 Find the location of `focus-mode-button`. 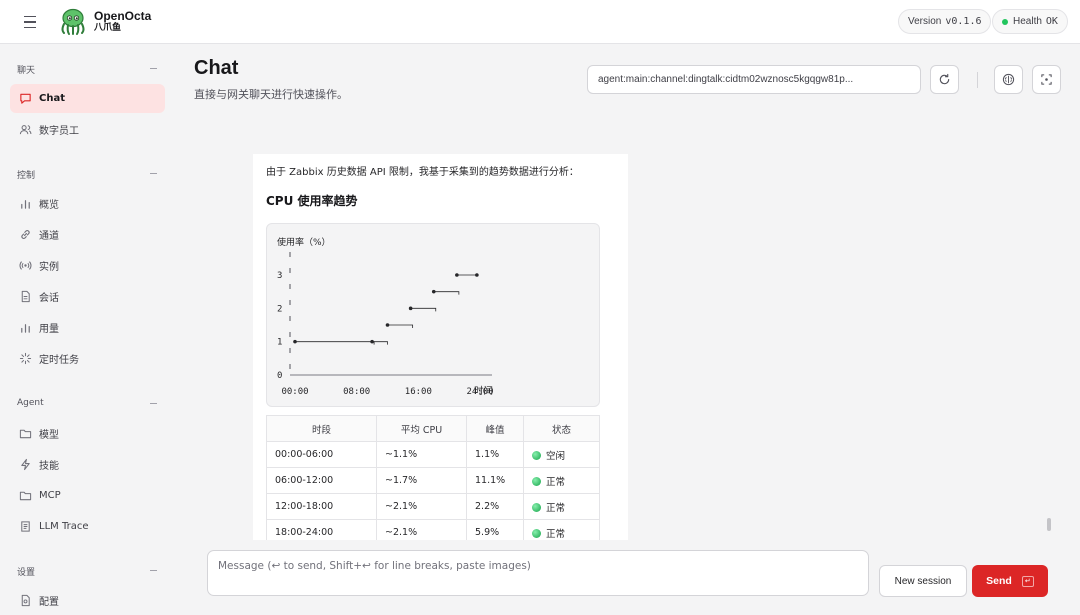

focus-mode-button is located at coordinates (1046, 79).